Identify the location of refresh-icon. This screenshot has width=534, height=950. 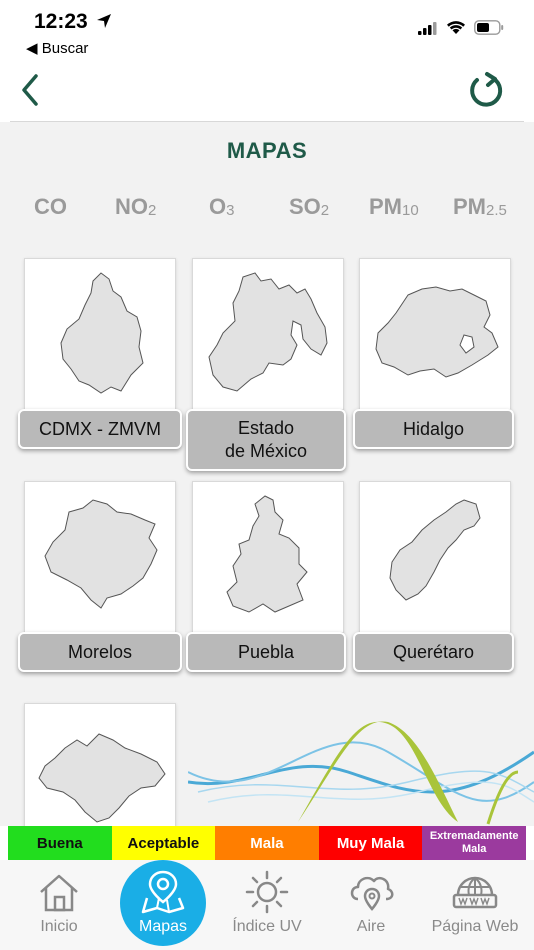
(485, 91).